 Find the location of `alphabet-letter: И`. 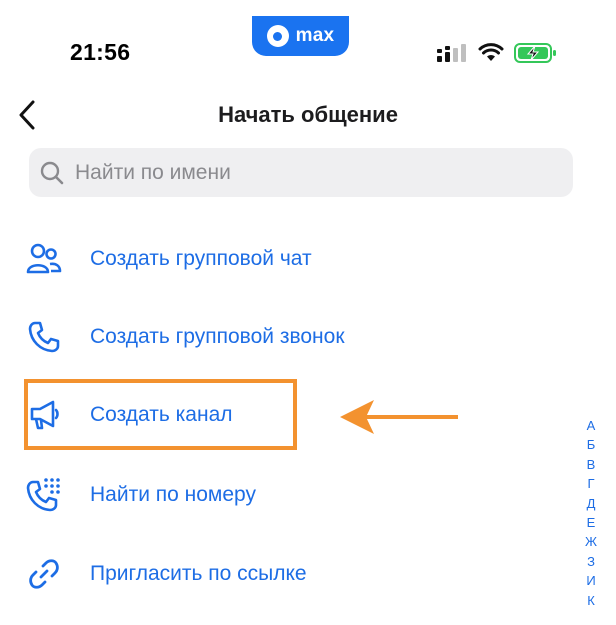

alphabet-letter: И is located at coordinates (590, 580).